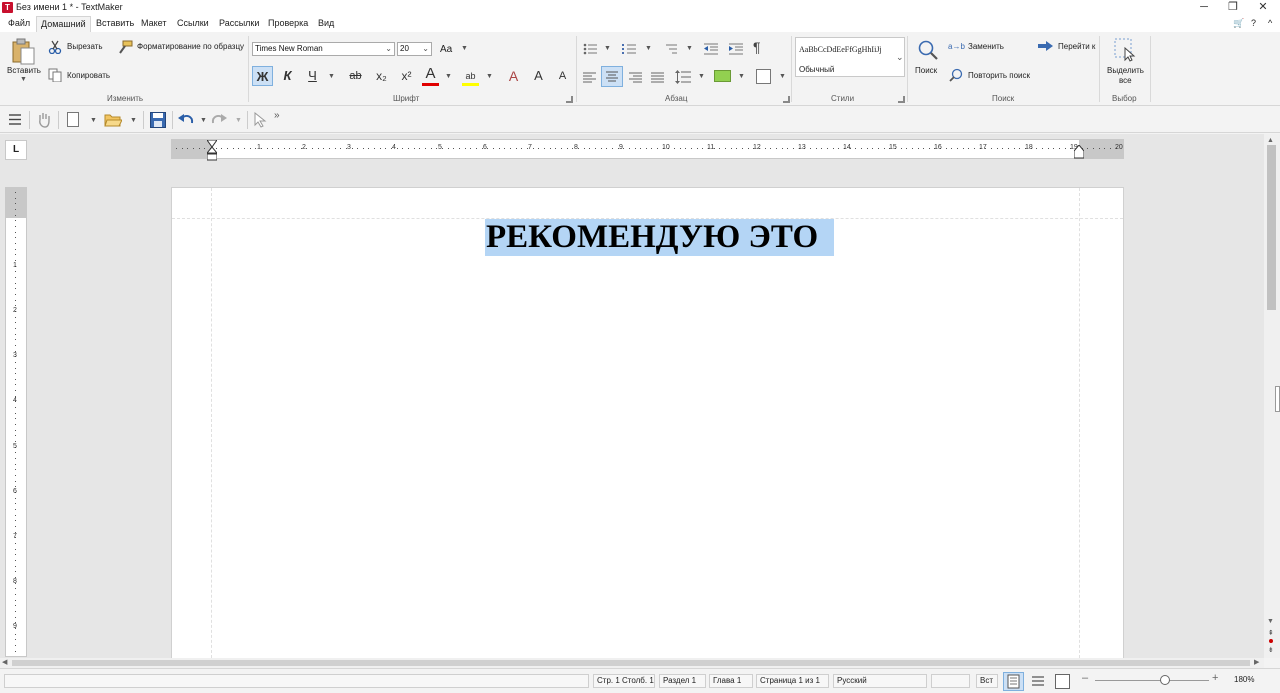  I want to click on indent-marker-icon, so click(212, 150).